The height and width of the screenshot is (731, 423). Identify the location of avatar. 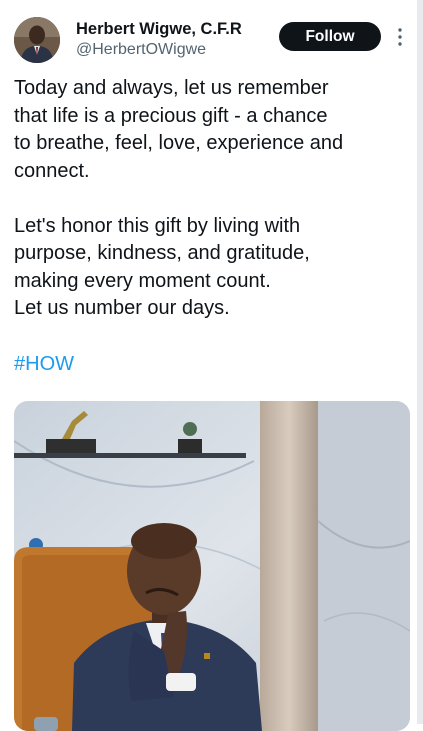
(37, 40).